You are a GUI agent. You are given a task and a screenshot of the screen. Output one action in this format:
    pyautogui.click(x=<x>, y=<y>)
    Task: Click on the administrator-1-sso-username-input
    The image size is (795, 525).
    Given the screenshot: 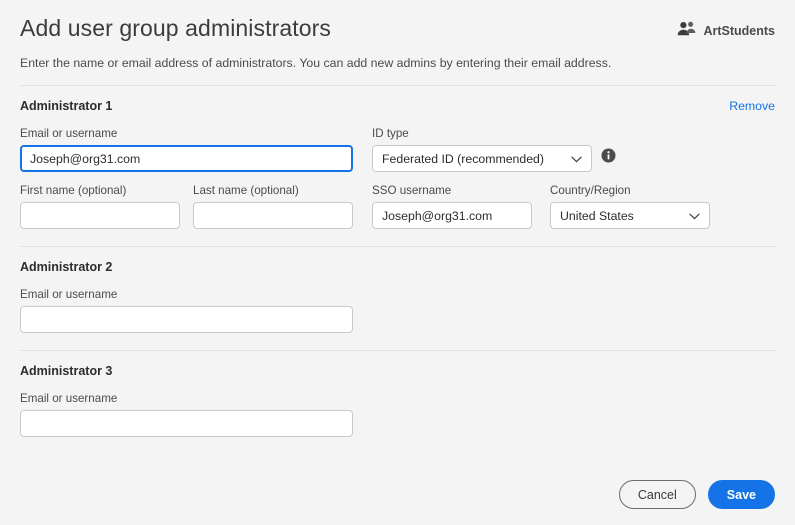 What is the action you would take?
    pyautogui.click(x=452, y=215)
    